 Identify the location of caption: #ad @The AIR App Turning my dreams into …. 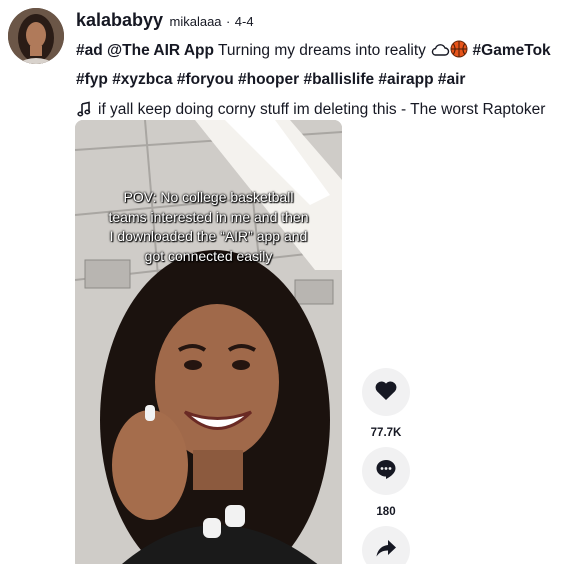
(320, 65).